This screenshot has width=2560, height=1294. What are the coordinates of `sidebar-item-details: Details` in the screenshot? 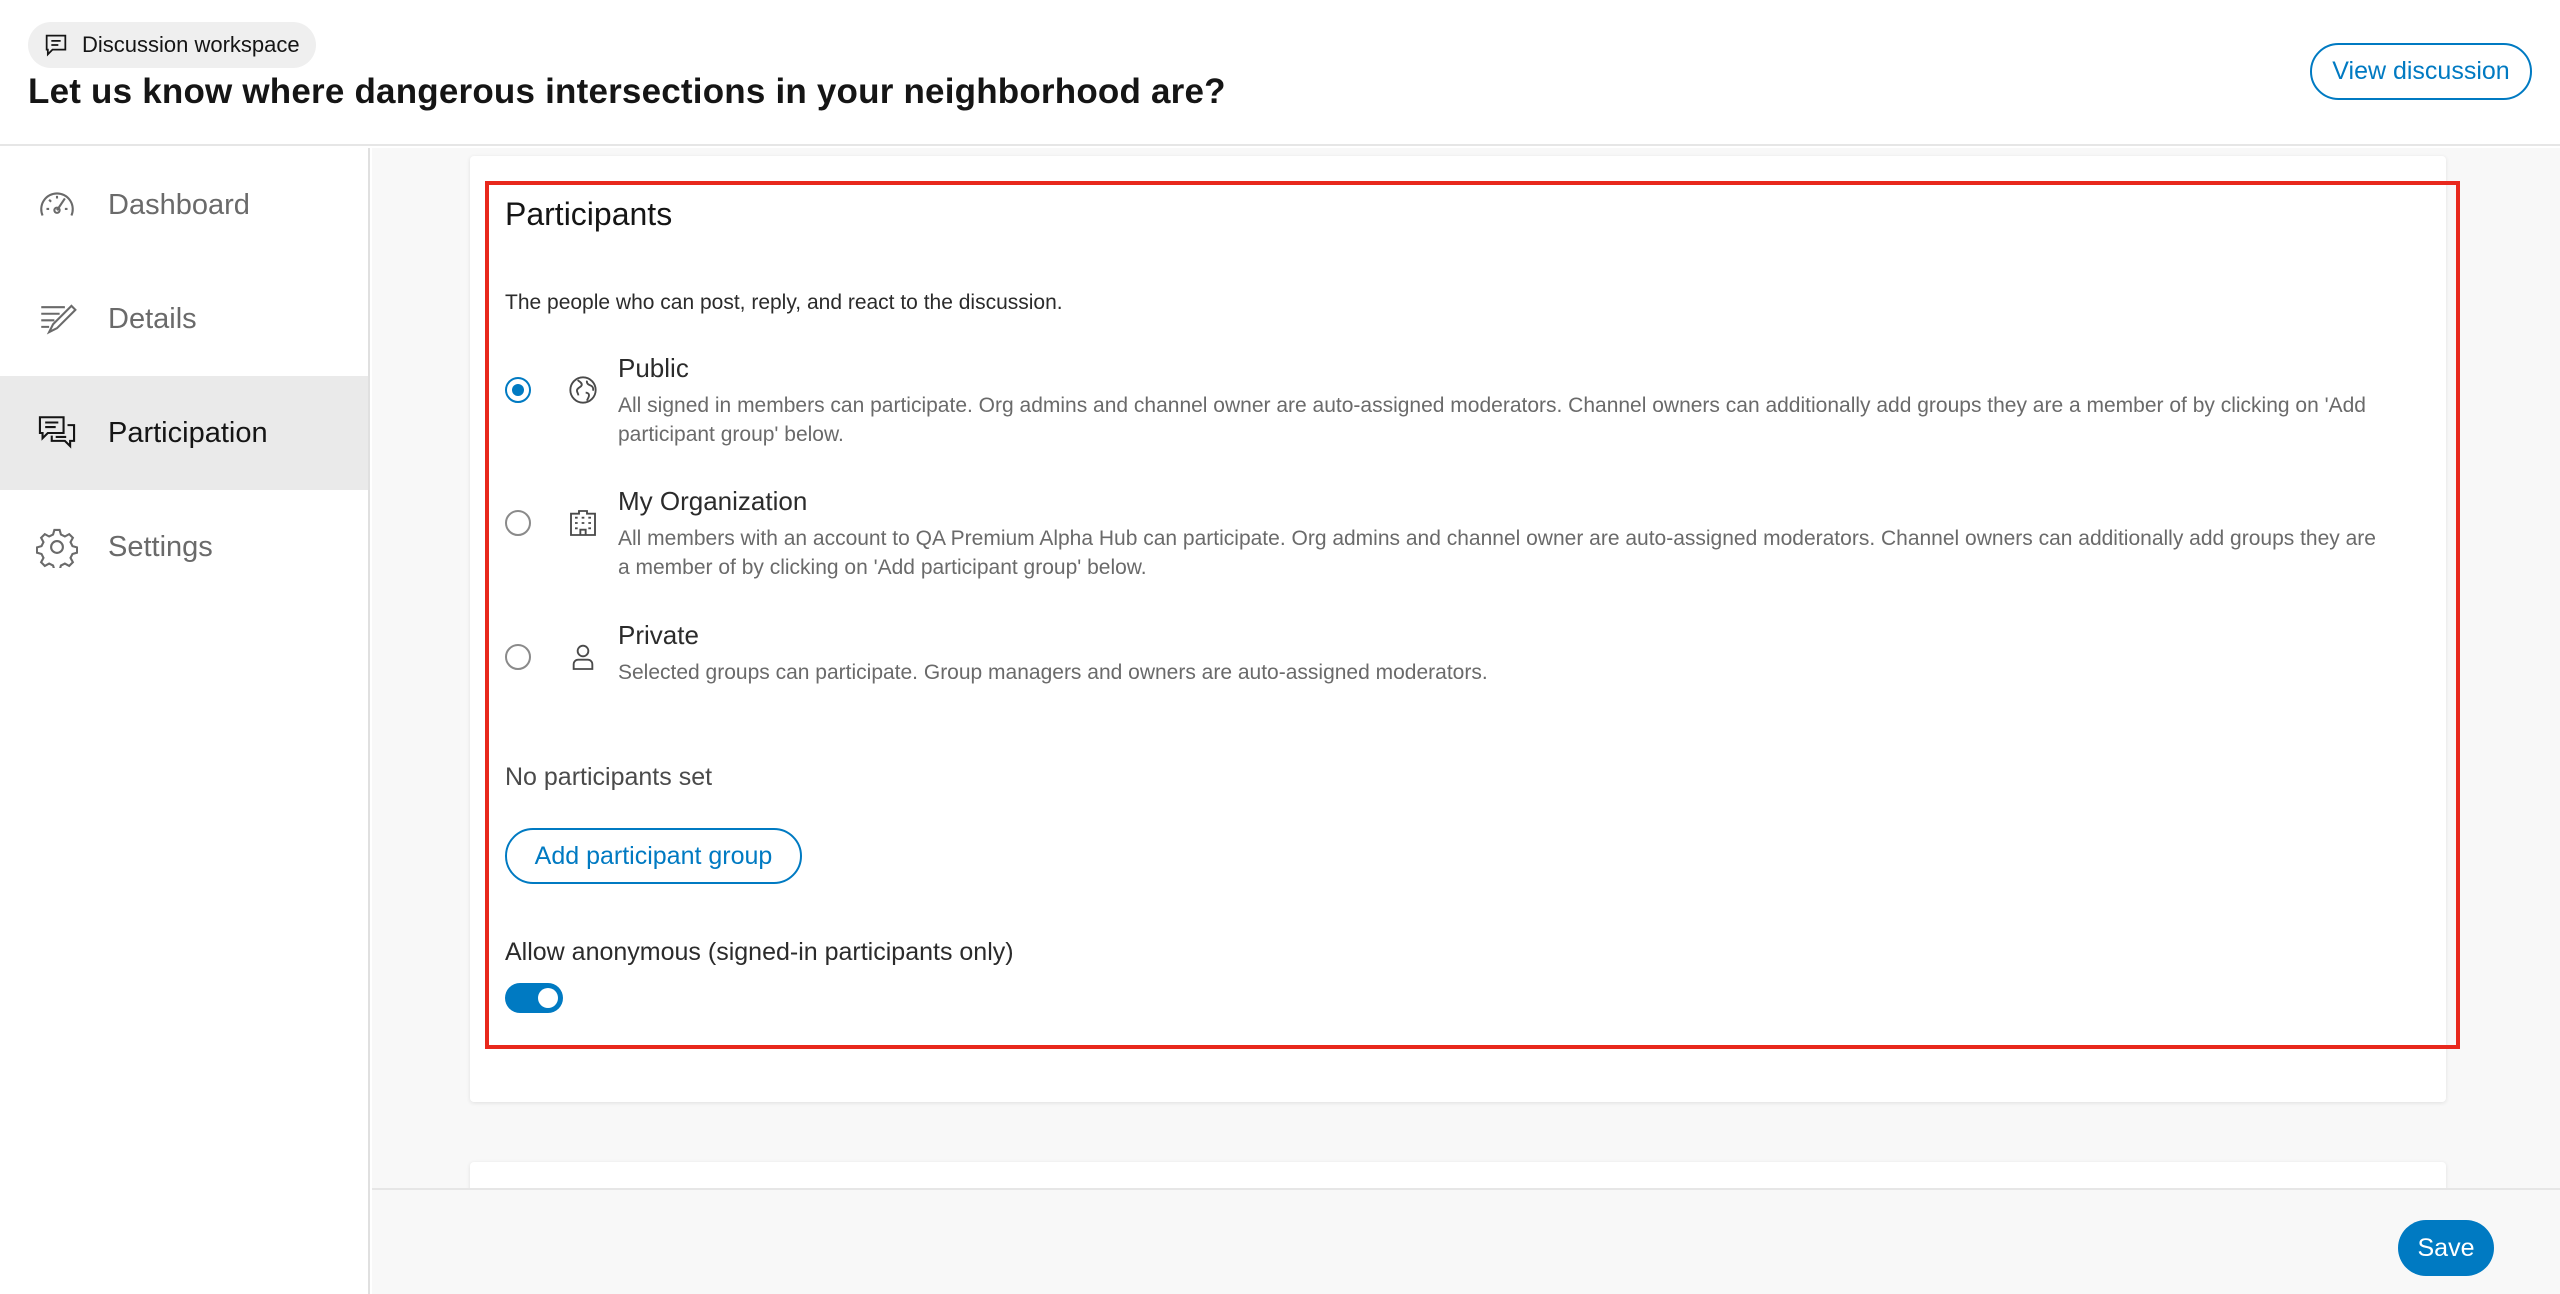 It's located at (184, 319).